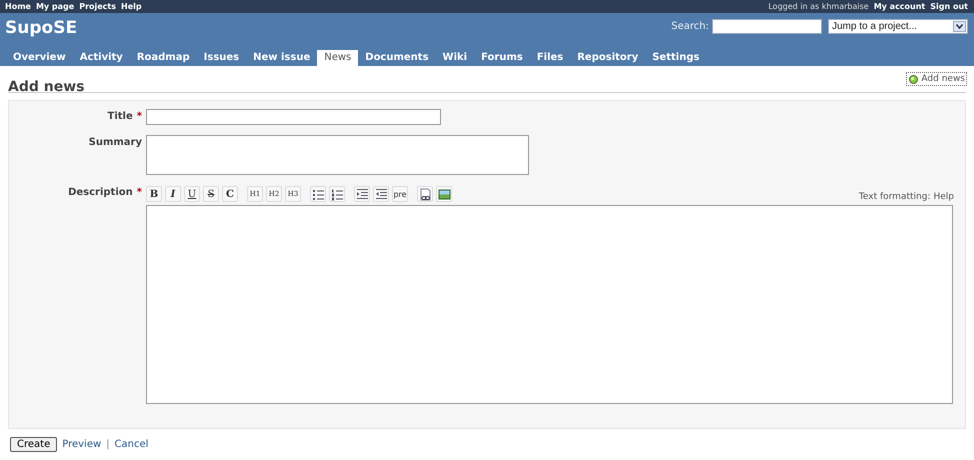  What do you see at coordinates (894, 197) in the screenshot?
I see `formatting-label: Text formatting:` at bounding box center [894, 197].